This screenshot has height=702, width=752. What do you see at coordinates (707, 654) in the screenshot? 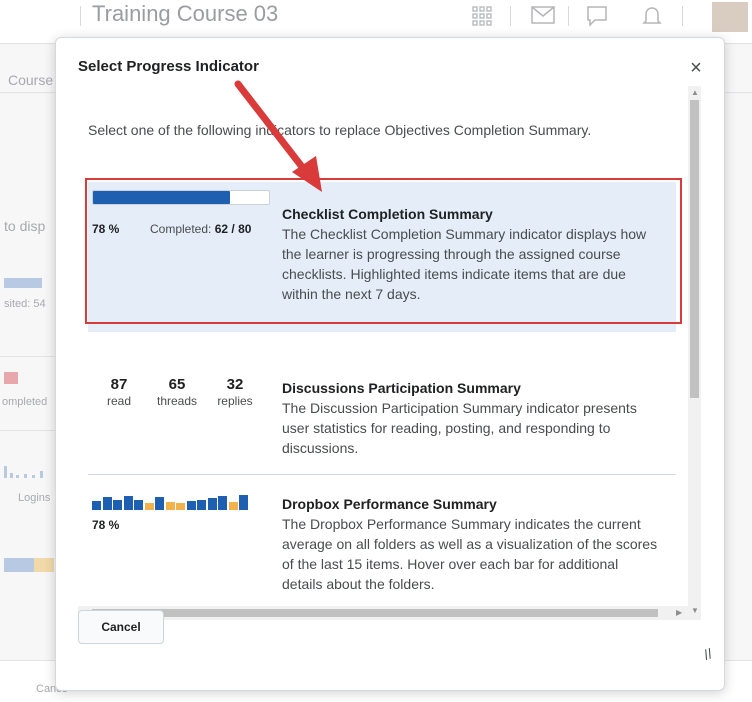
I see `resize-handle-icon: //` at bounding box center [707, 654].